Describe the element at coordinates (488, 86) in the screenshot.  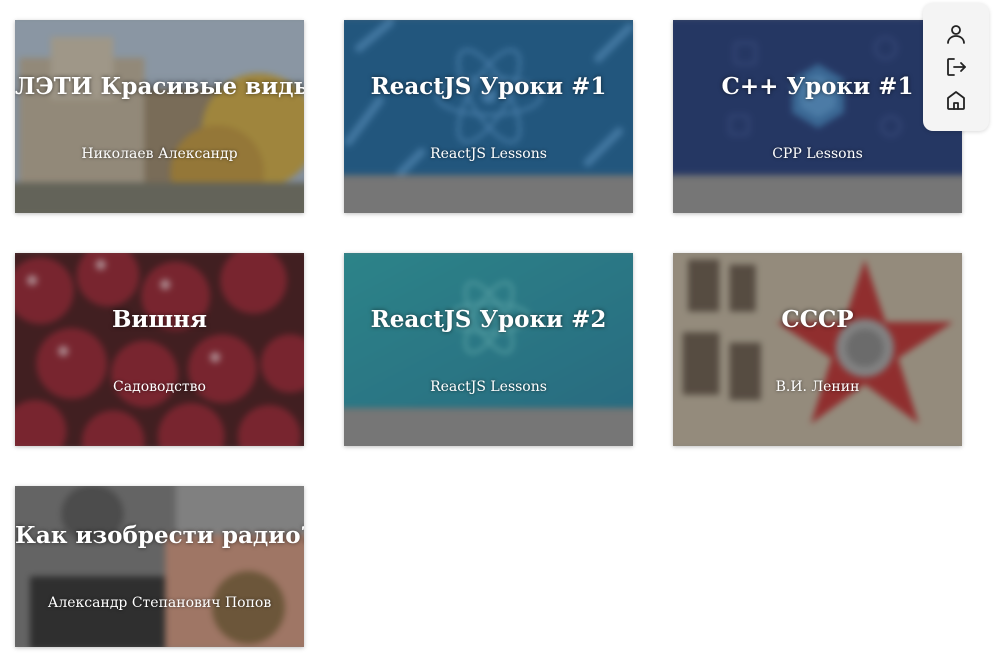
I see `card-title: ReactJS Уроки #1` at that location.